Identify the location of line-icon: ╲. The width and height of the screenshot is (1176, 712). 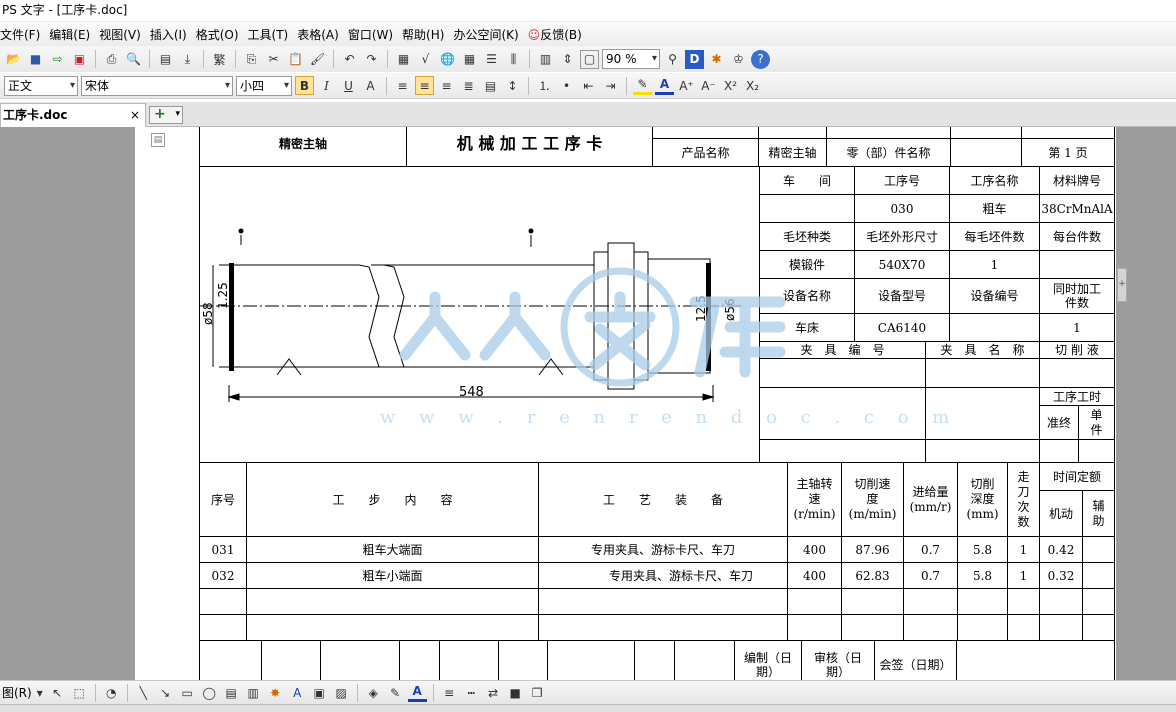
(143, 692).